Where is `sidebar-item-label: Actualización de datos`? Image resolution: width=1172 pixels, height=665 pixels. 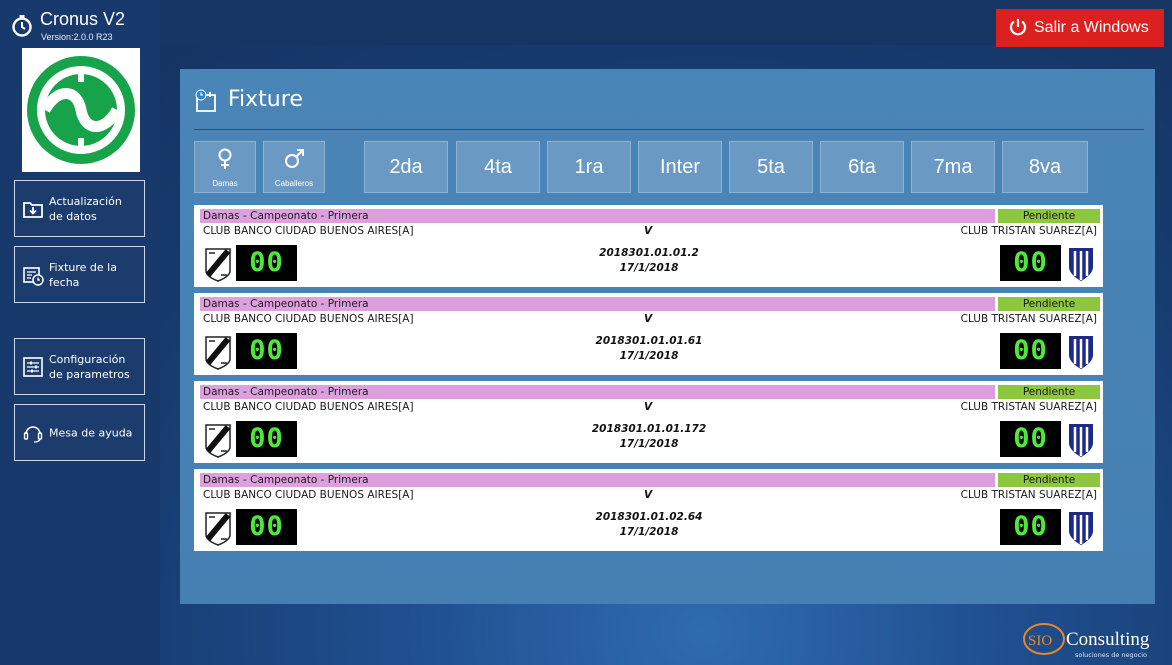
sidebar-item-label: Actualización de datos is located at coordinates (85, 208).